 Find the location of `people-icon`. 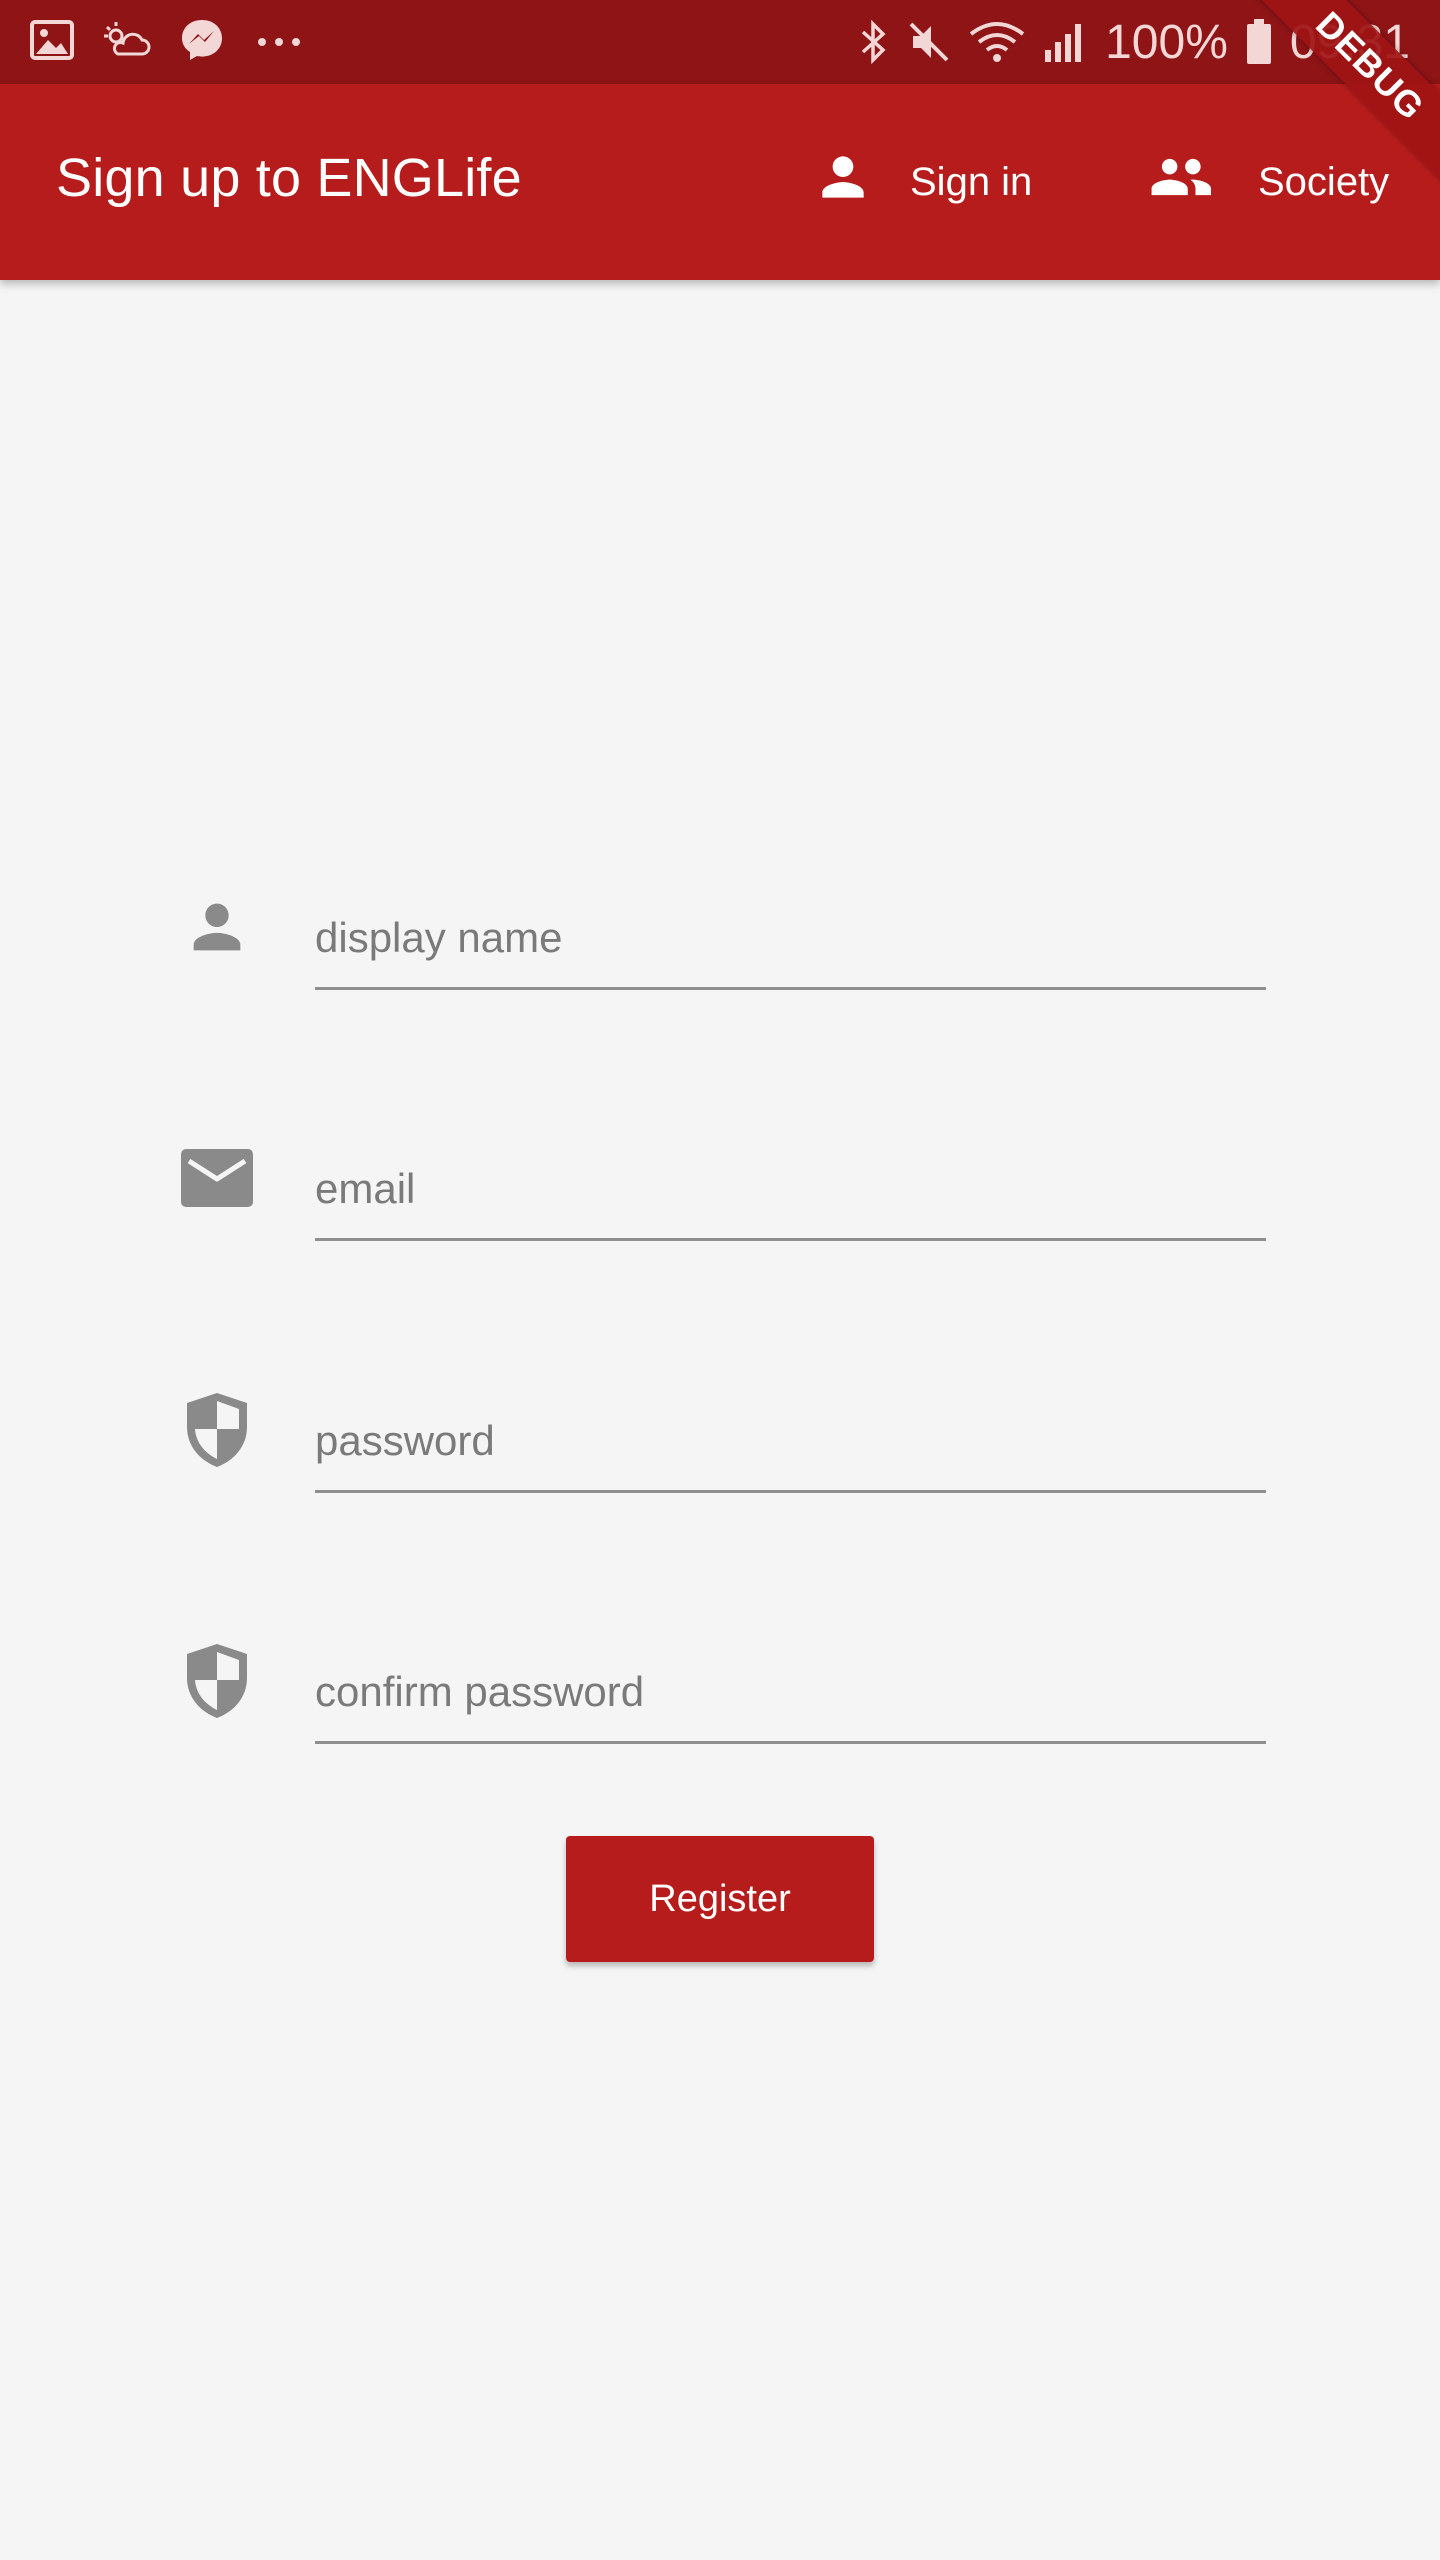

people-icon is located at coordinates (1180, 182).